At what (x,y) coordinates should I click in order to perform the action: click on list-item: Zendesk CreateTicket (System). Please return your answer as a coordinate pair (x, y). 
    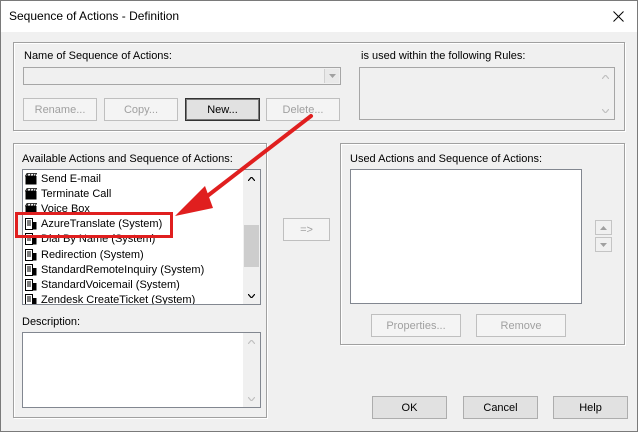
    Looking at the image, I should click on (139, 299).